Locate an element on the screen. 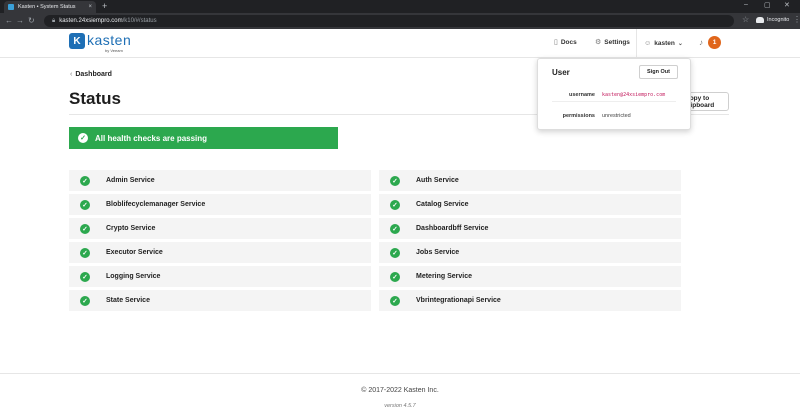 The height and width of the screenshot is (413, 800). service-name: Executor Service is located at coordinates (134, 252).